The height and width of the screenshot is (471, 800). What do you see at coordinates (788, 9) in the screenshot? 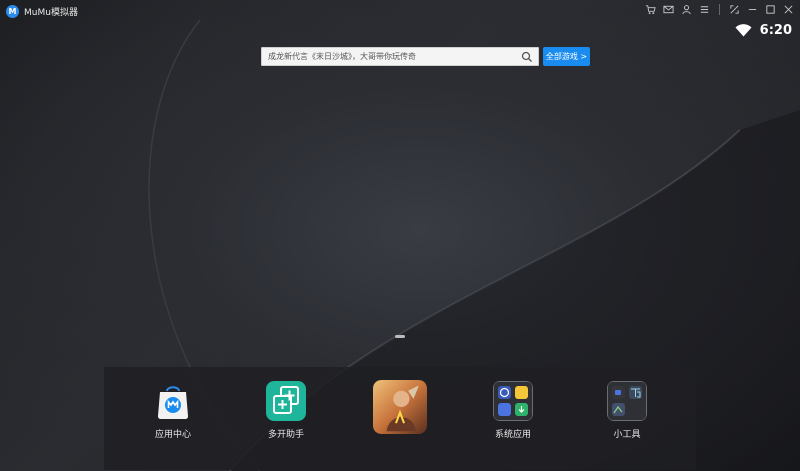
I see `close-icon` at bounding box center [788, 9].